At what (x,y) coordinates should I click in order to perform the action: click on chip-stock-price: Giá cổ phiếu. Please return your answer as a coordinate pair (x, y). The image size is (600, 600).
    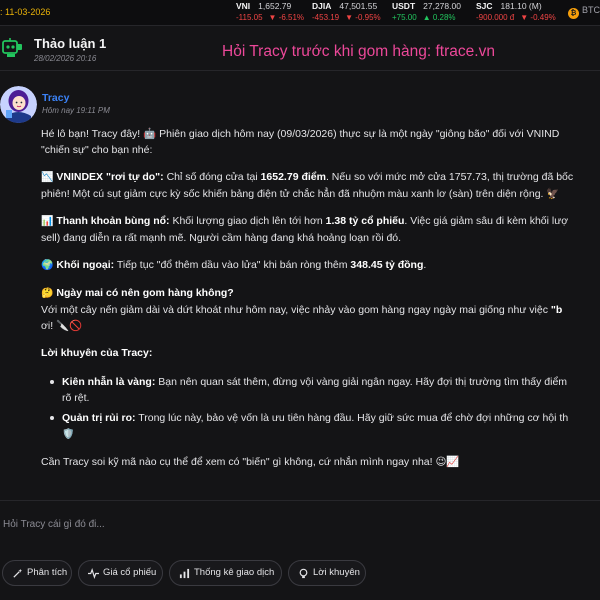
    Looking at the image, I should click on (120, 573).